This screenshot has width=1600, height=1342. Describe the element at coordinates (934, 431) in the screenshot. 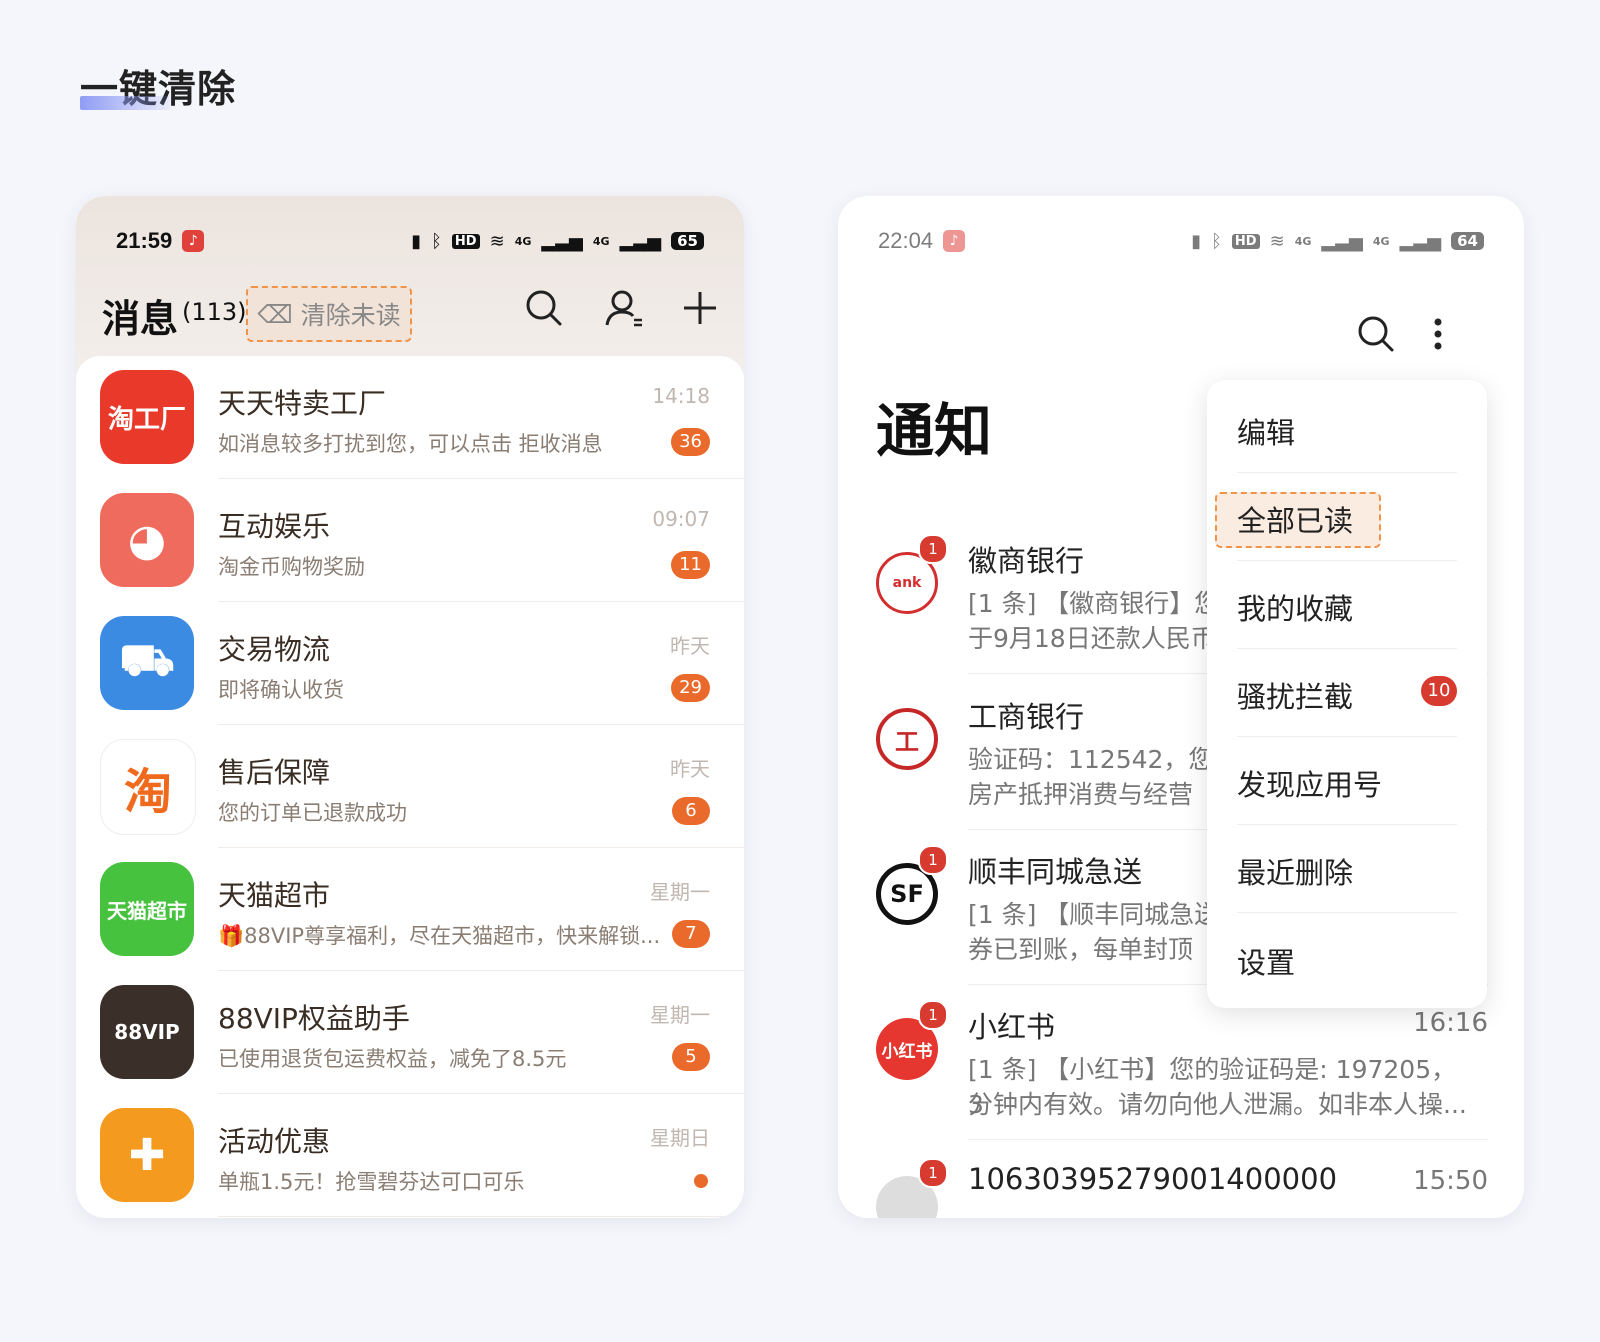

I see `notifications-title: 通知` at that location.